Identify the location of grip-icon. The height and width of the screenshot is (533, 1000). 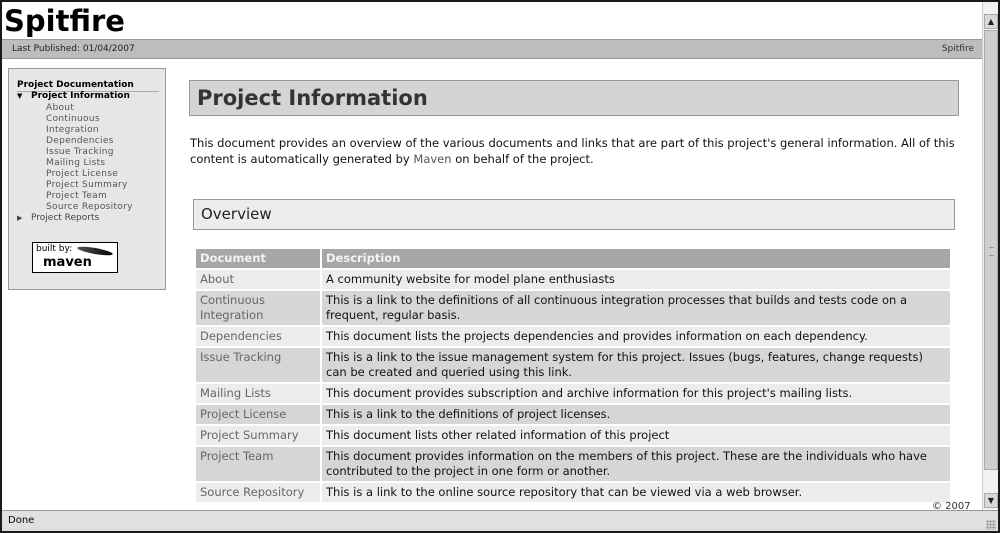
(991, 251).